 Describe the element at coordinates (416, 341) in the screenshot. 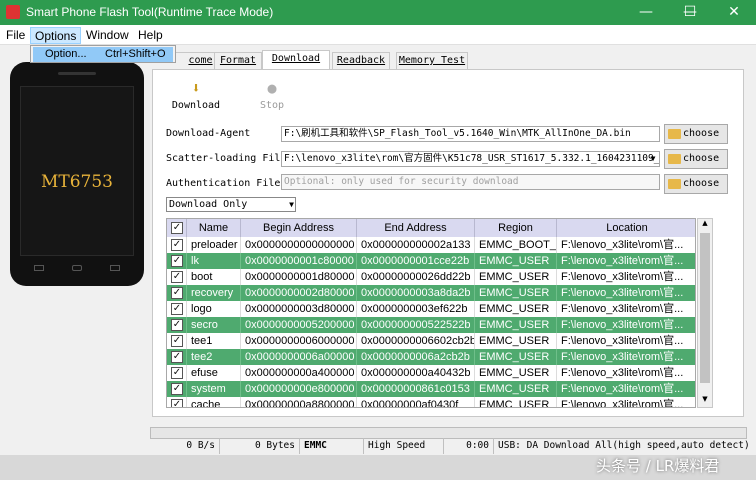

I see `cell-end: 0x0000000006602cb2b` at that location.